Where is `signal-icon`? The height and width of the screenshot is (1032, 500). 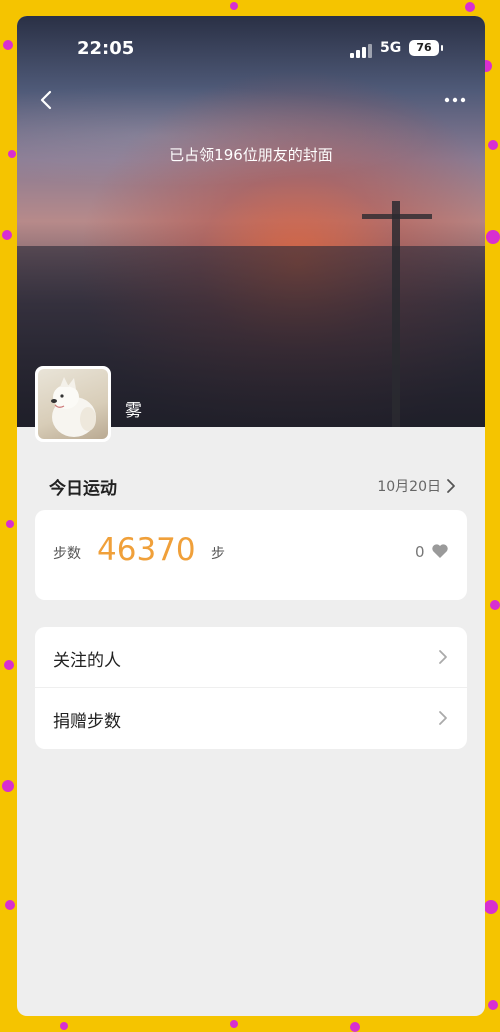 signal-icon is located at coordinates (361, 51).